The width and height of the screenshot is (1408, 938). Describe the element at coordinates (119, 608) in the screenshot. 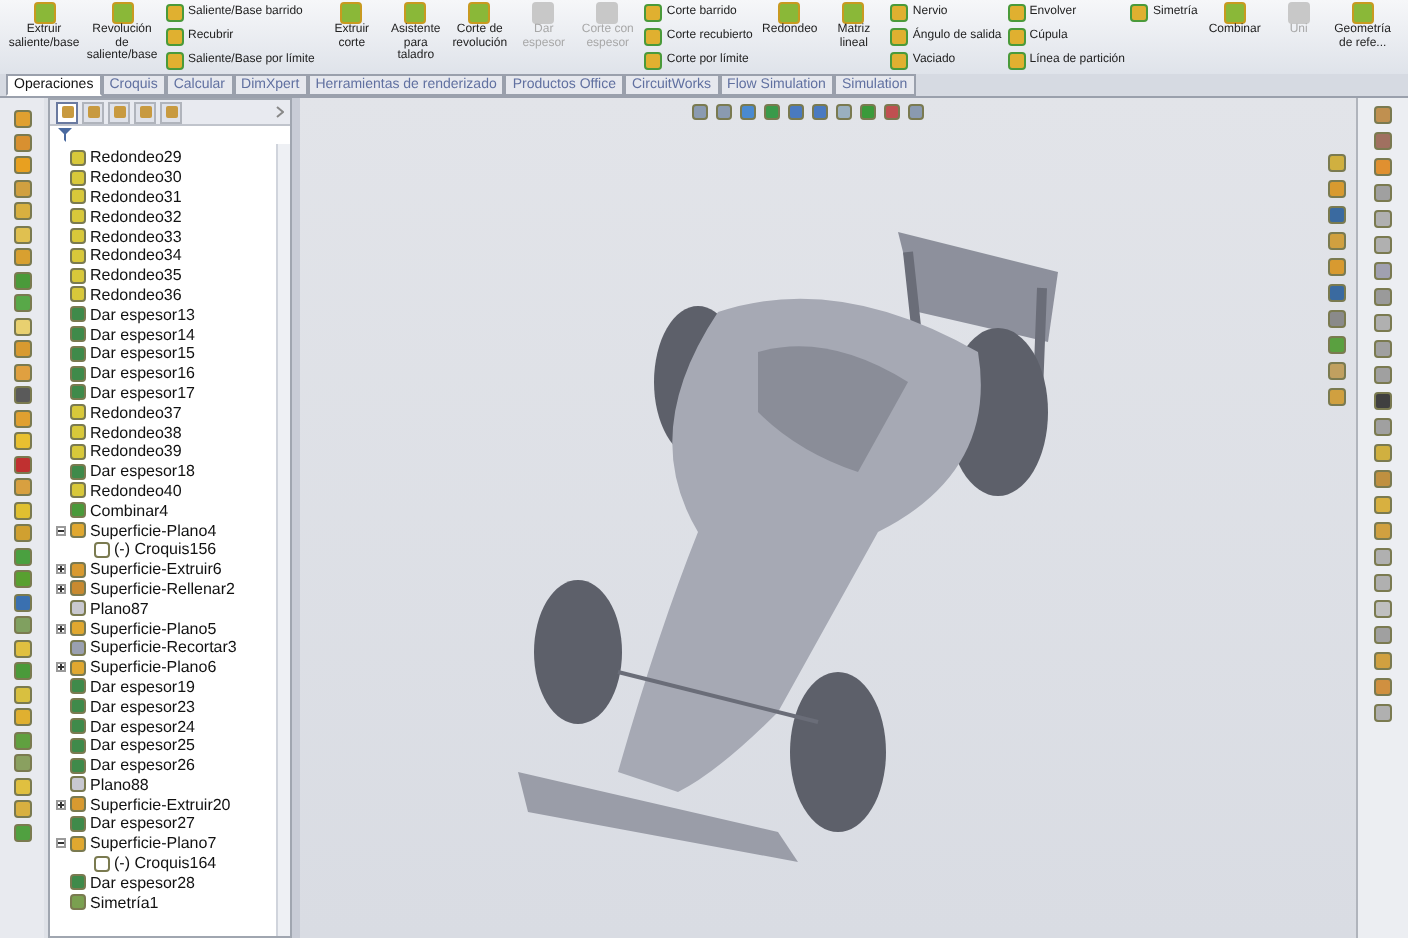

I see `tree-item: Plano87` at that location.